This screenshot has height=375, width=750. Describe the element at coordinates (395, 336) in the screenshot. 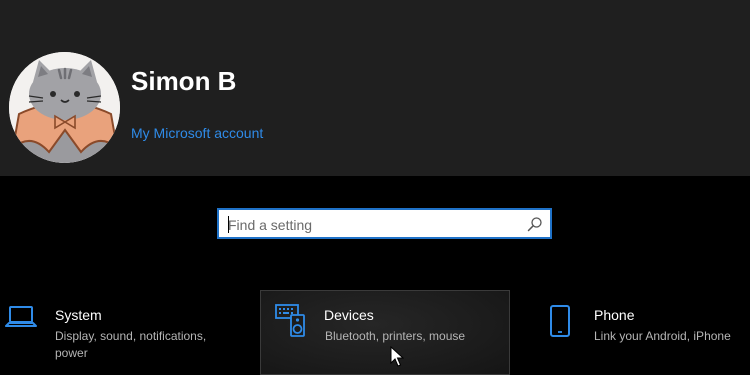

I see `category-description: Bluetooth, printers, mouse` at that location.